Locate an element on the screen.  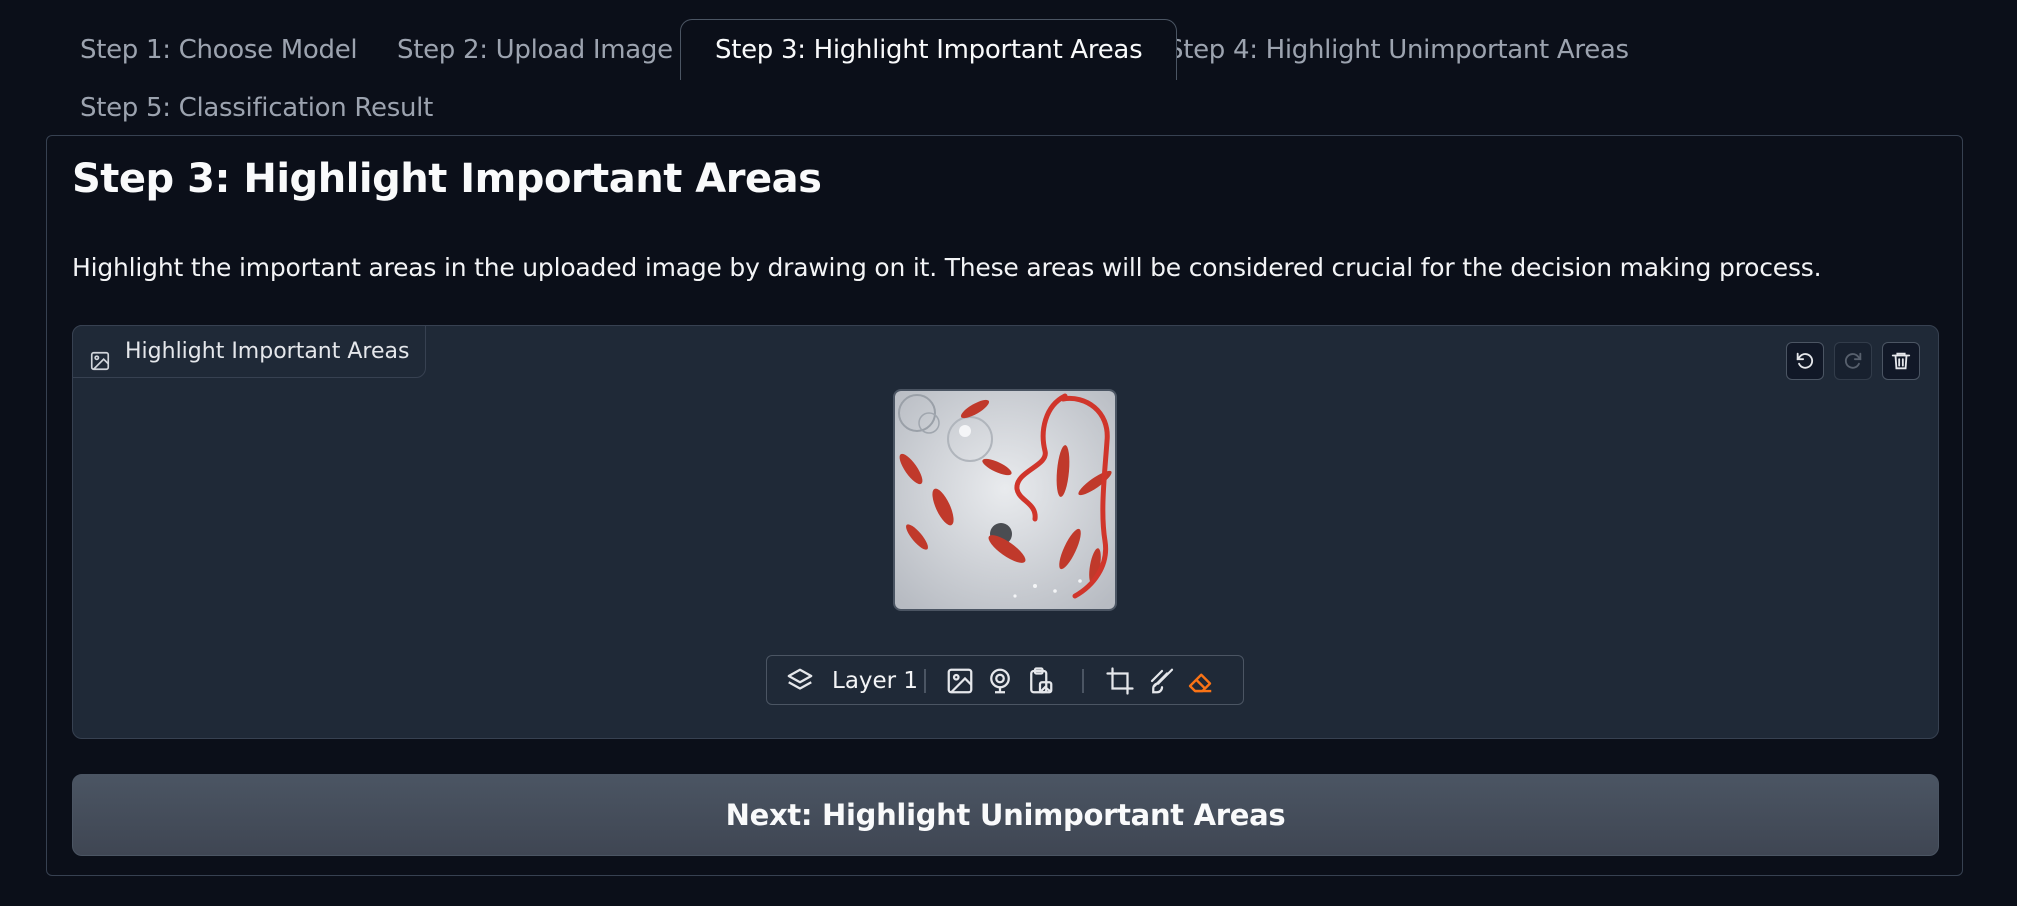
undo-button is located at coordinates (1805, 361).